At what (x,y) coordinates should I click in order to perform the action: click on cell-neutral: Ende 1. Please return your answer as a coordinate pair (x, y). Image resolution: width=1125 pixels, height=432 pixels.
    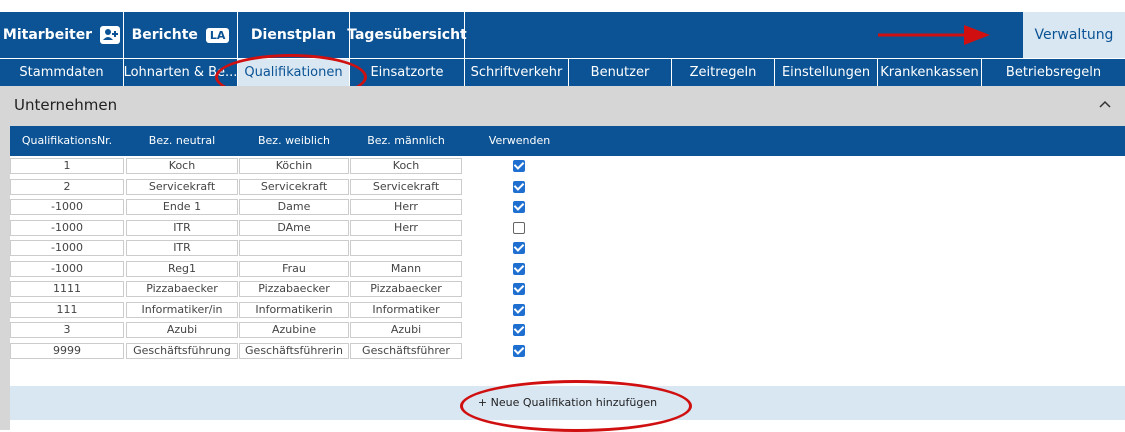
    Looking at the image, I should click on (182, 207).